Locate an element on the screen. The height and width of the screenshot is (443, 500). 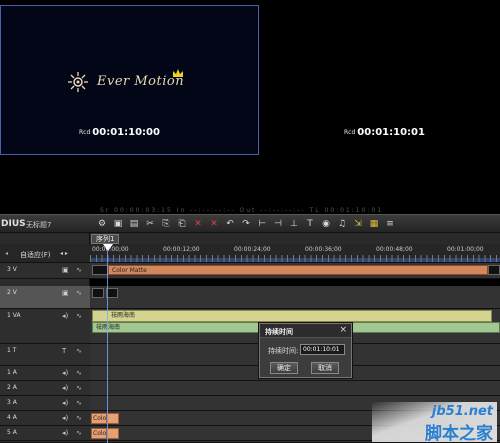
sequence-tab-bar: 序列1 is located at coordinates (295, 238).